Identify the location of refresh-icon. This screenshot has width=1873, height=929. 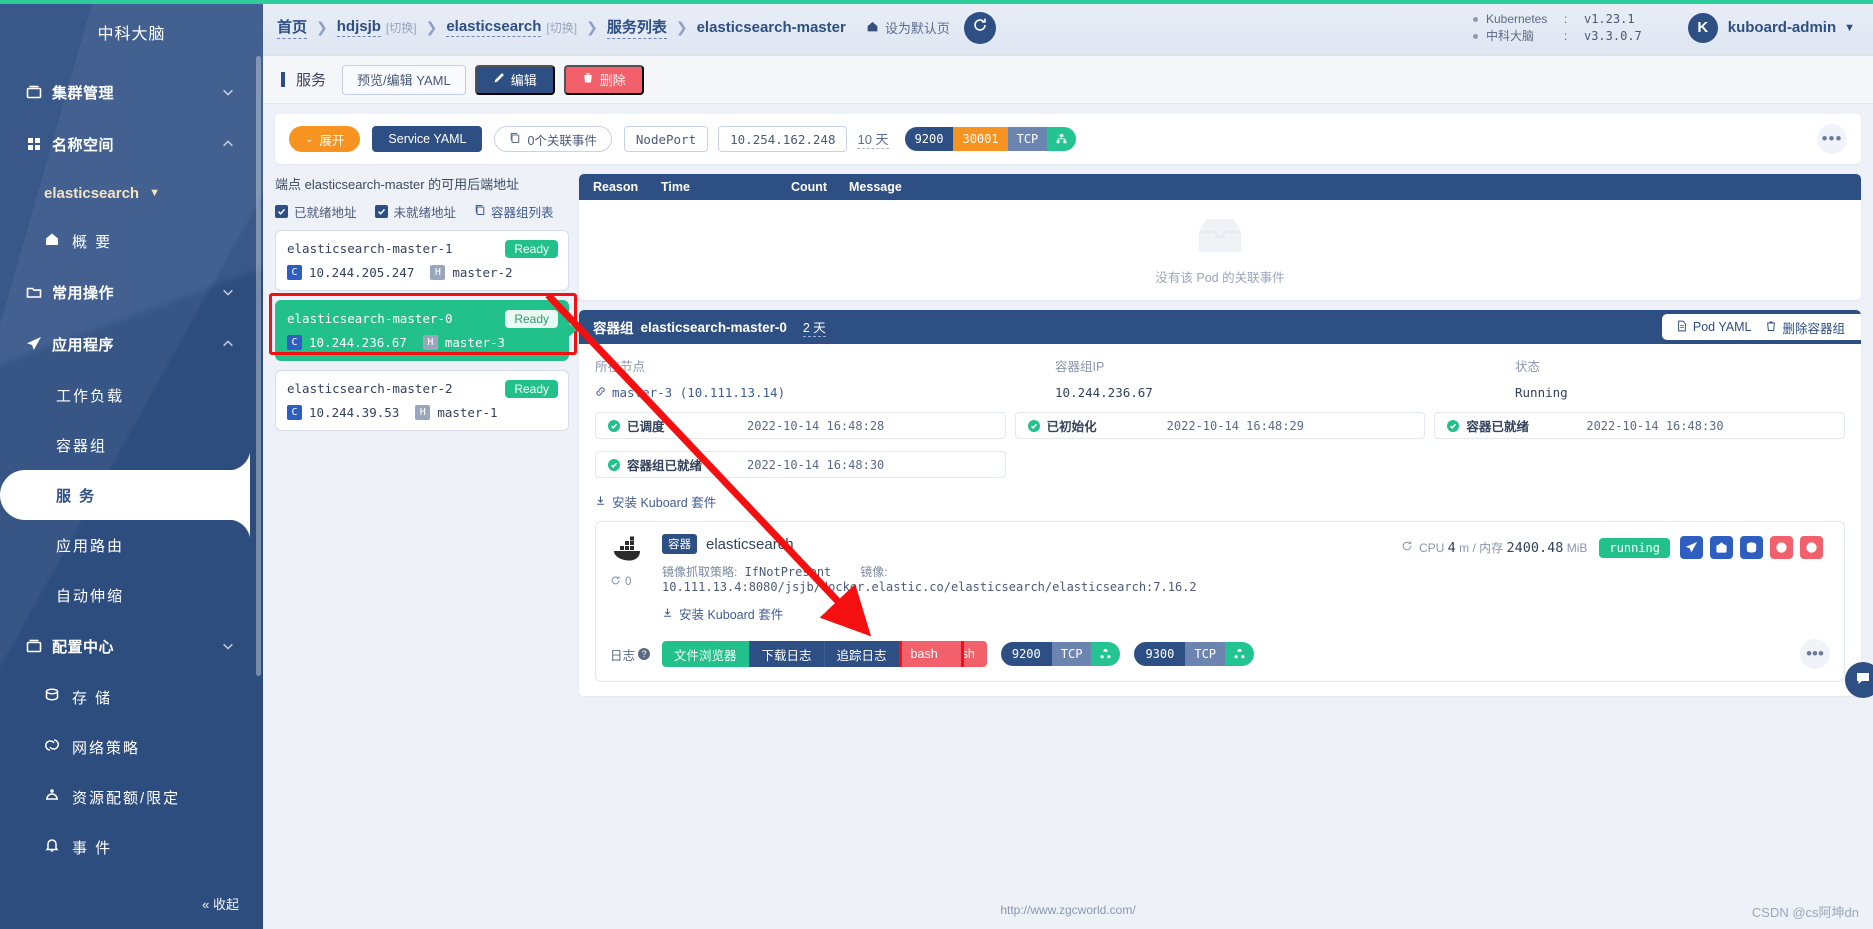
(980, 27).